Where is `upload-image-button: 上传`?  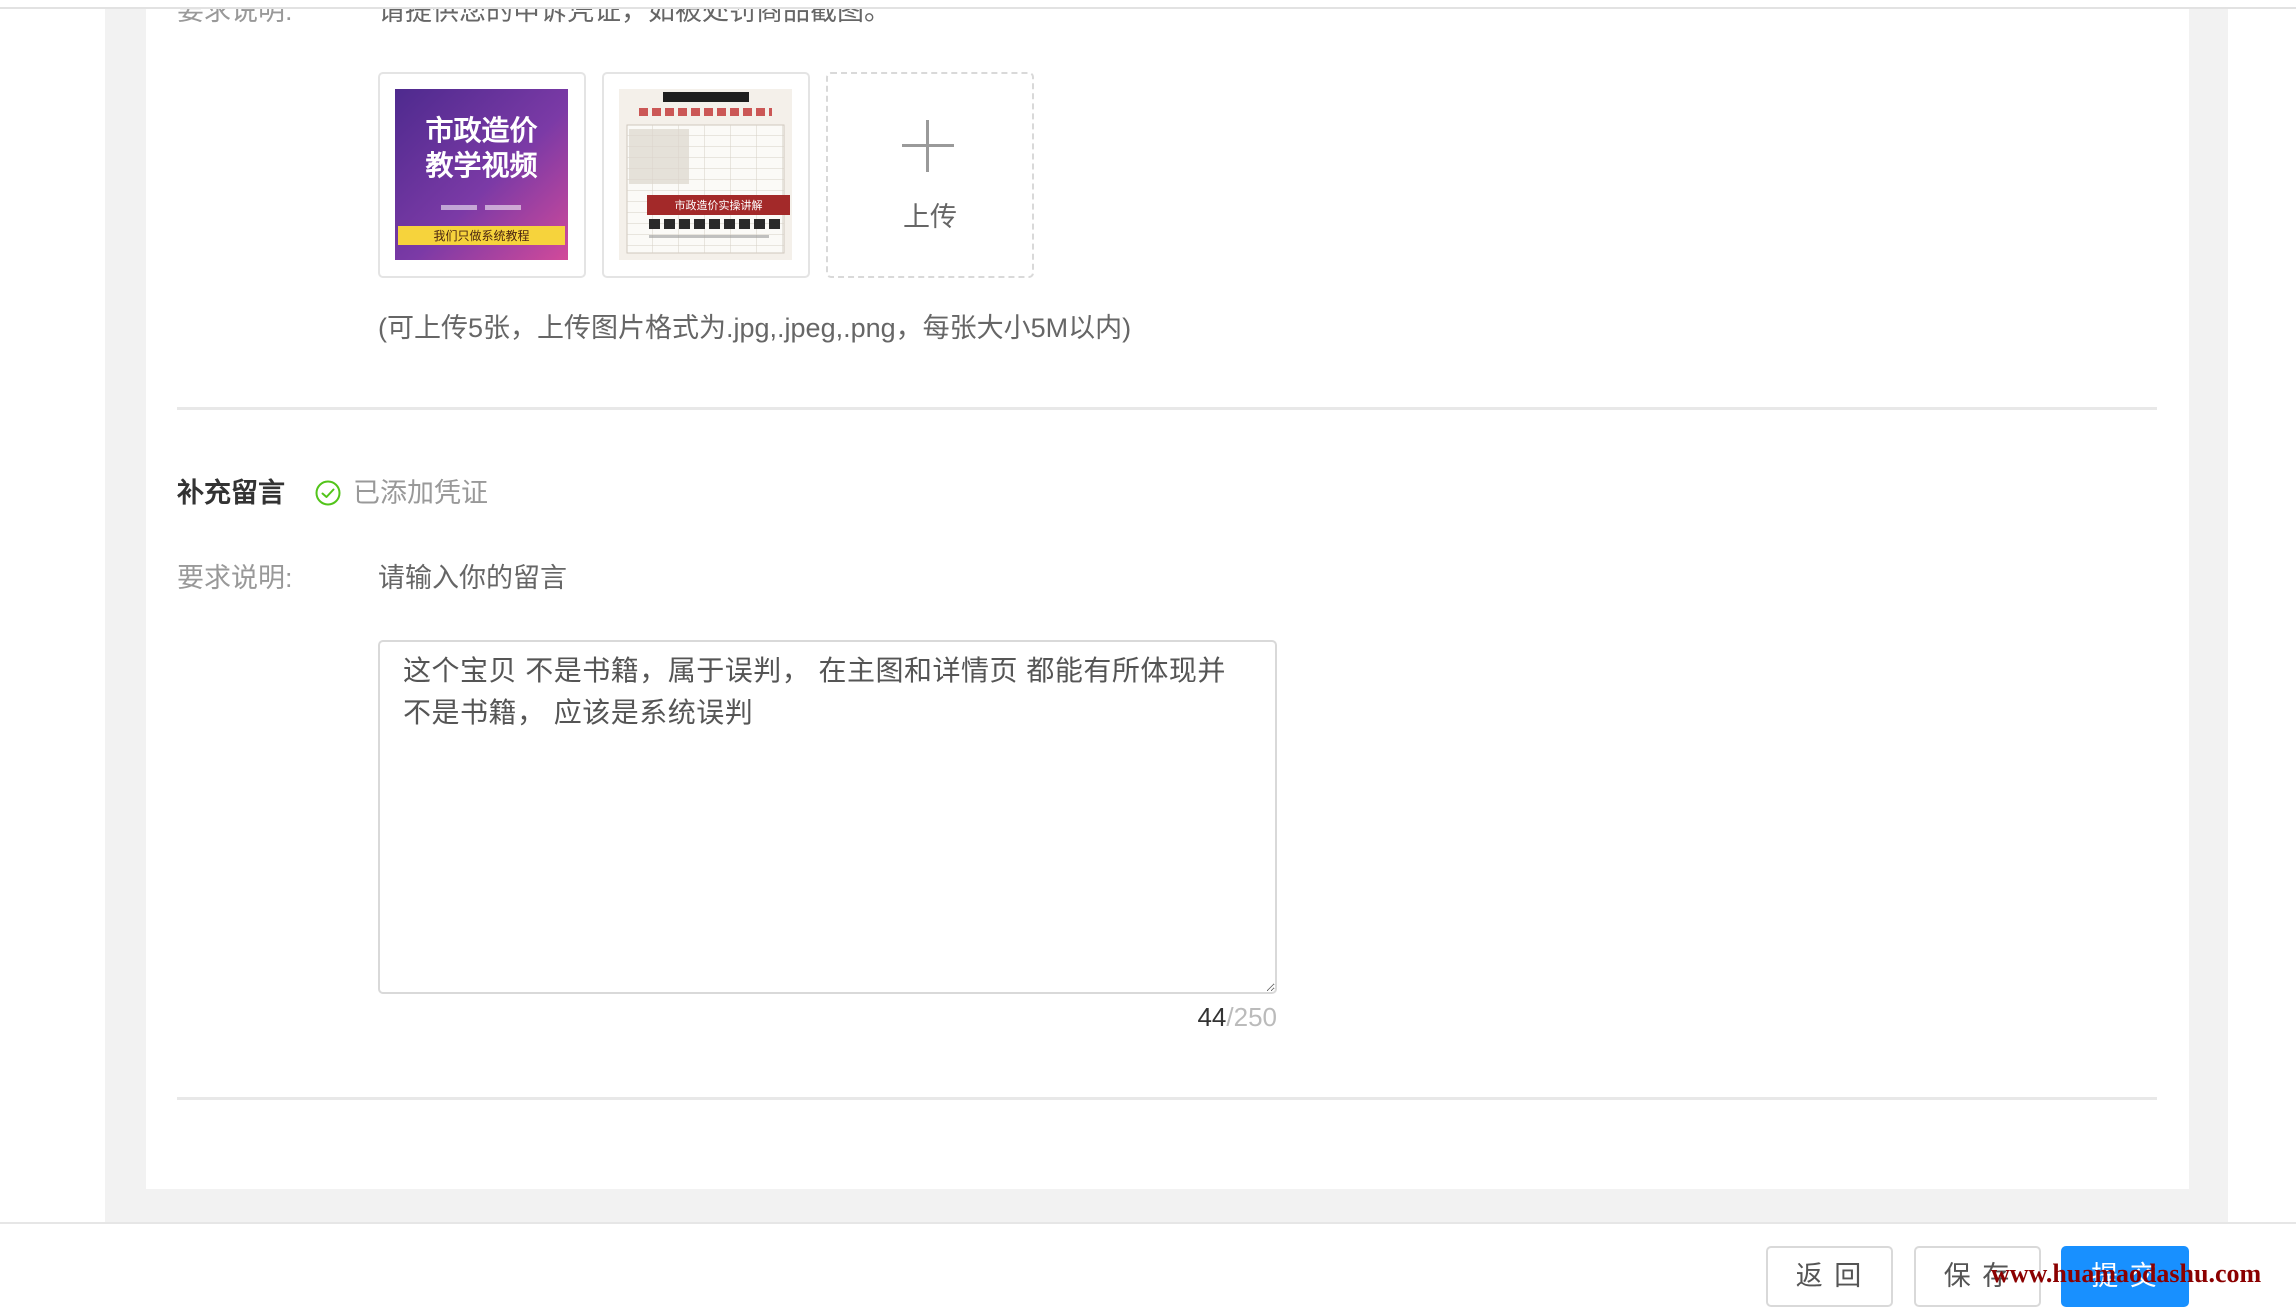 upload-image-button: 上传 is located at coordinates (930, 175).